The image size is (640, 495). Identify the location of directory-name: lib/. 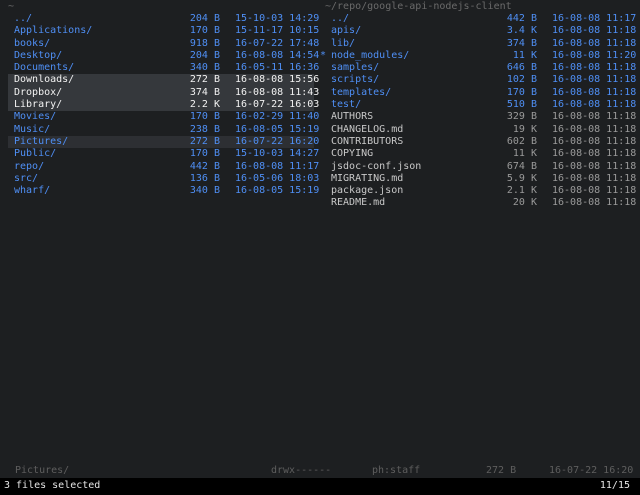
(343, 43).